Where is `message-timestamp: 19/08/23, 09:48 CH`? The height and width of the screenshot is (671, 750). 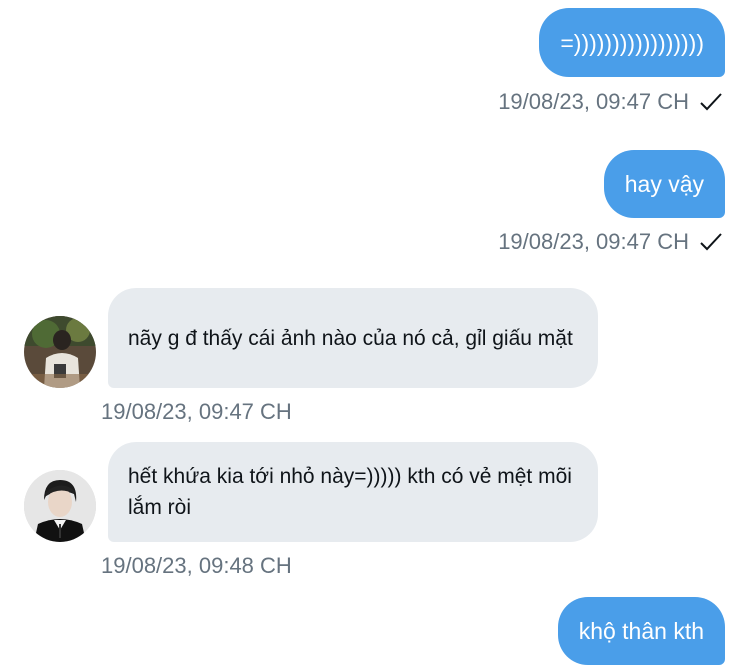
message-timestamp: 19/08/23, 09:48 CH is located at coordinates (196, 565).